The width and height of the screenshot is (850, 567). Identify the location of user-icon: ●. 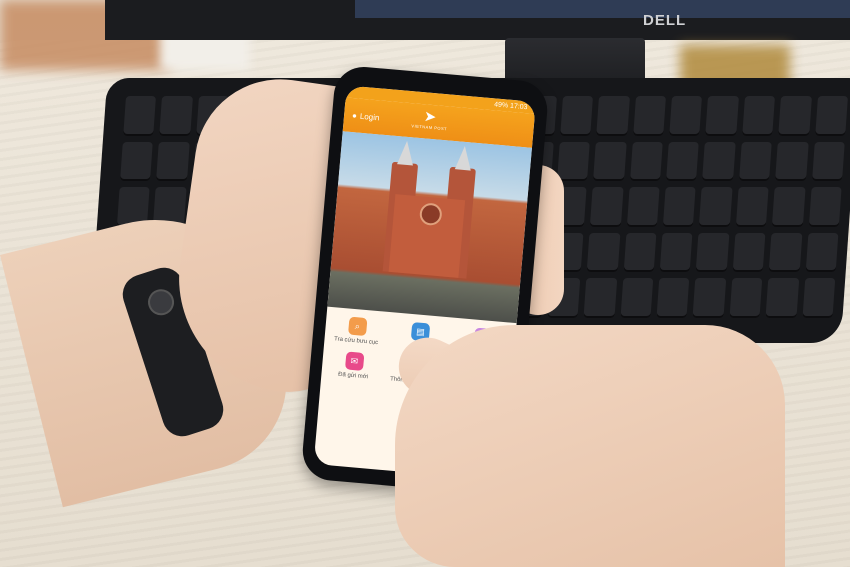
(354, 115).